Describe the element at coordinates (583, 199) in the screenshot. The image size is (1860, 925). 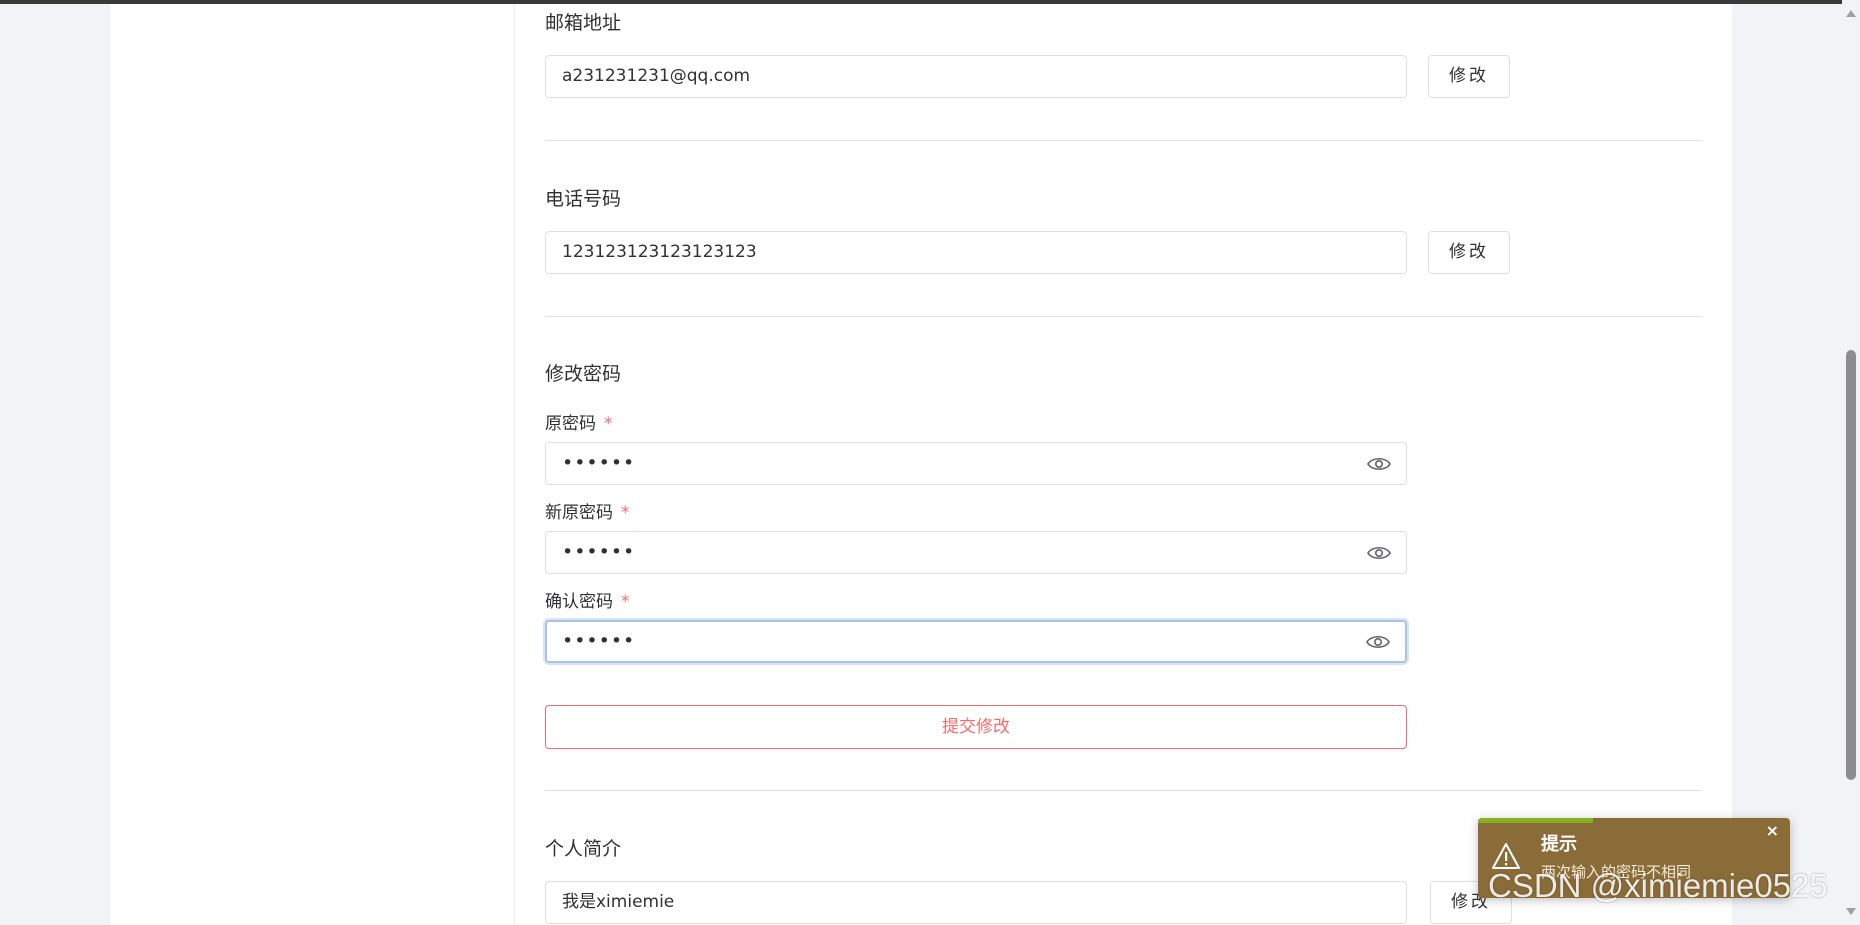
I see `phone-section-title: 电话号码` at that location.